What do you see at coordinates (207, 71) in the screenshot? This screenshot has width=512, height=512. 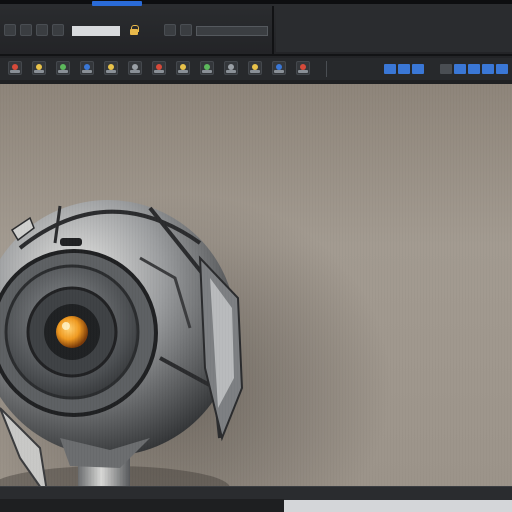 I see `tool-9-icon-base` at bounding box center [207, 71].